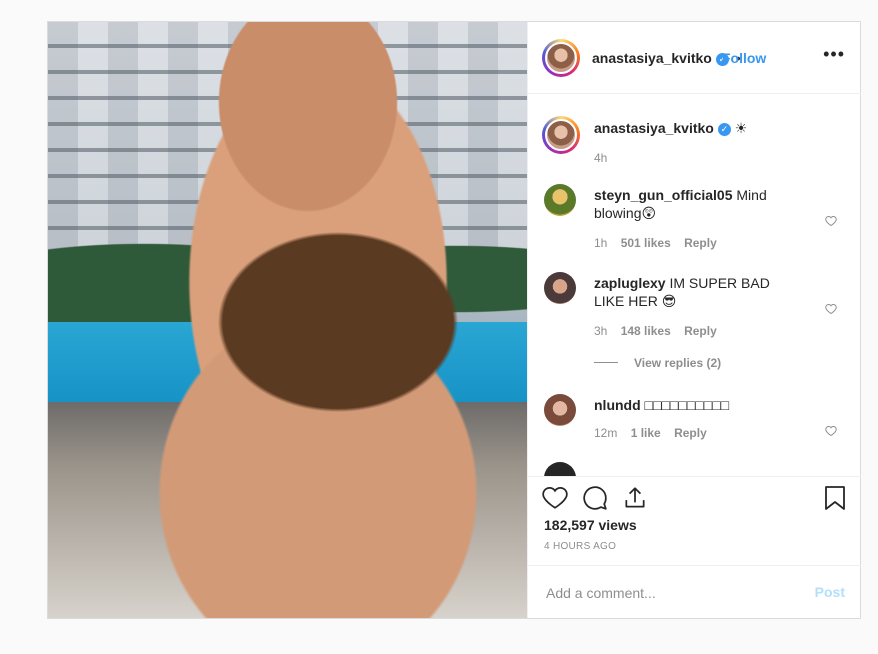 This screenshot has height=654, width=878. Describe the element at coordinates (652, 58) in the screenshot. I see `author-username: anastasiya_kvitko` at that location.